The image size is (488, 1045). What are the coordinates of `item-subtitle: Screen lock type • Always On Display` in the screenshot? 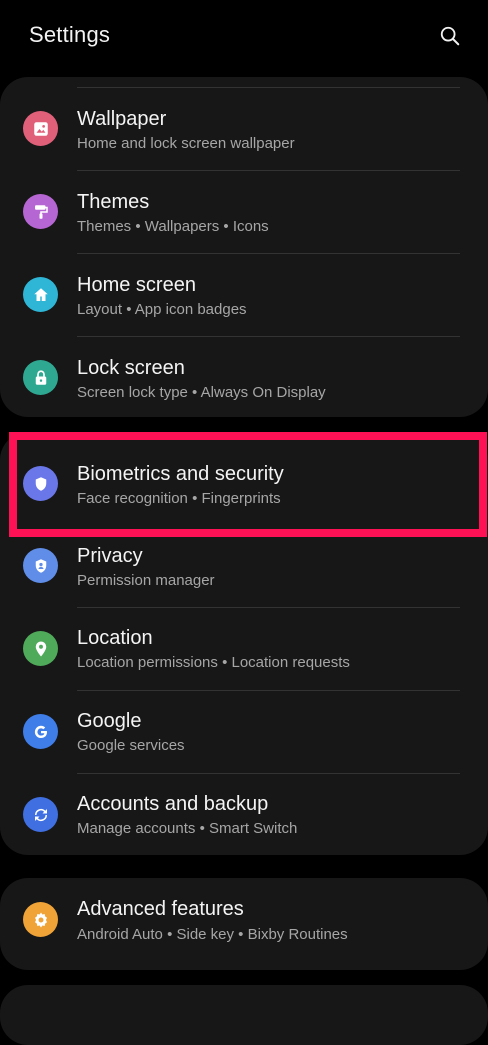 It's located at (201, 392).